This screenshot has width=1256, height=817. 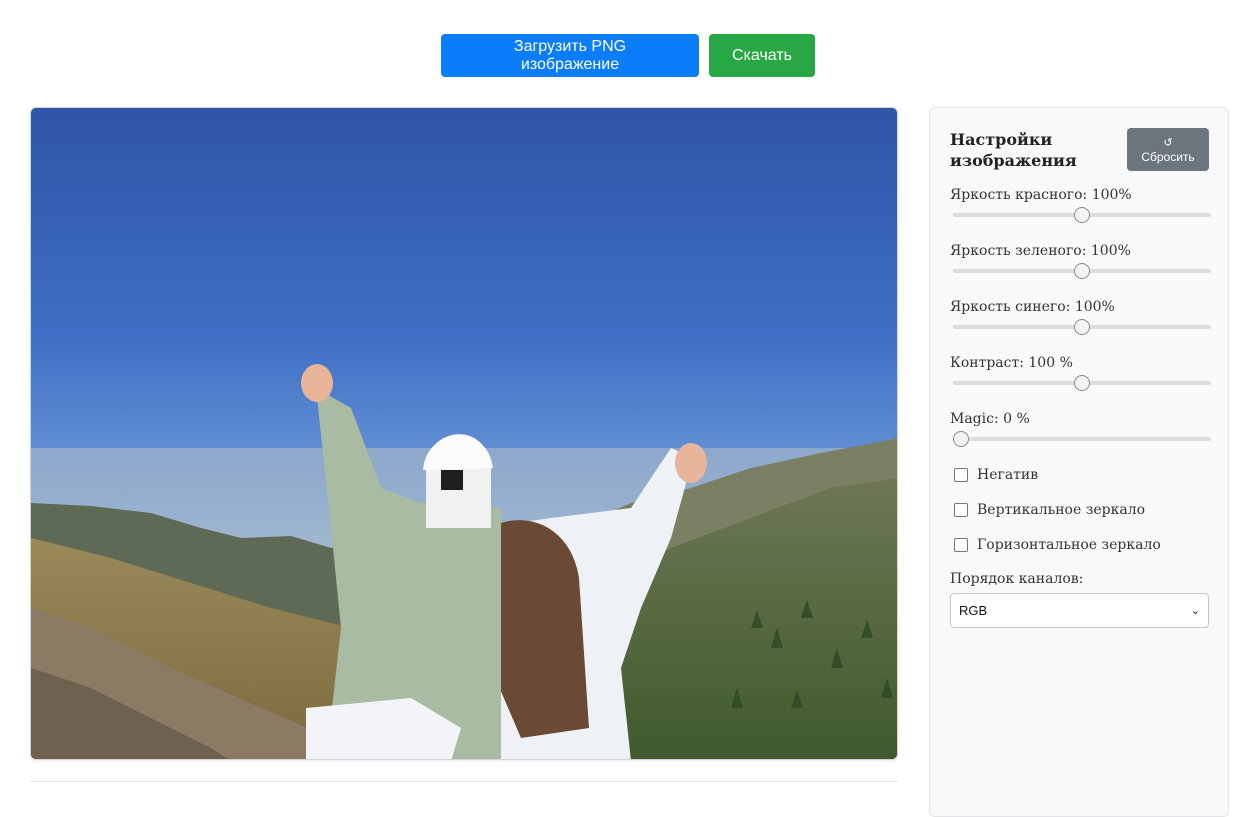 I want to click on slider-label: Magic: 0 %, so click(x=990, y=419).